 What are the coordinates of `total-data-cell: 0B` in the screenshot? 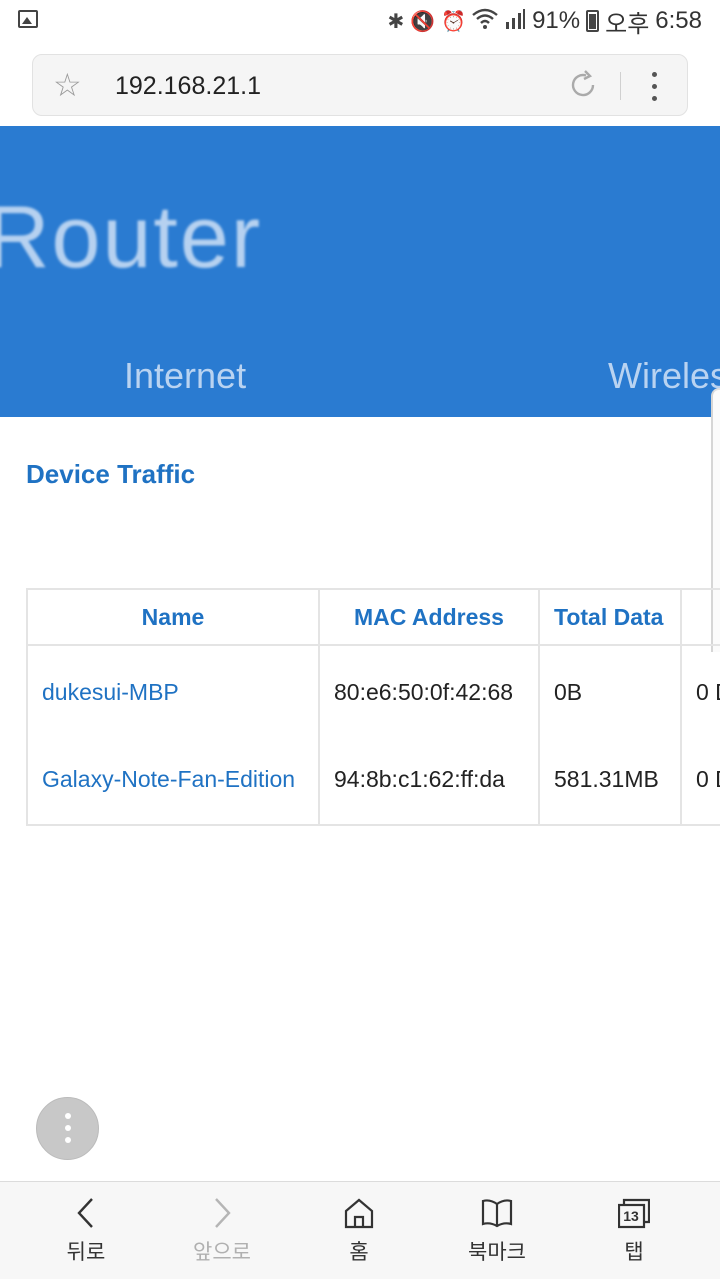 It's located at (610, 690).